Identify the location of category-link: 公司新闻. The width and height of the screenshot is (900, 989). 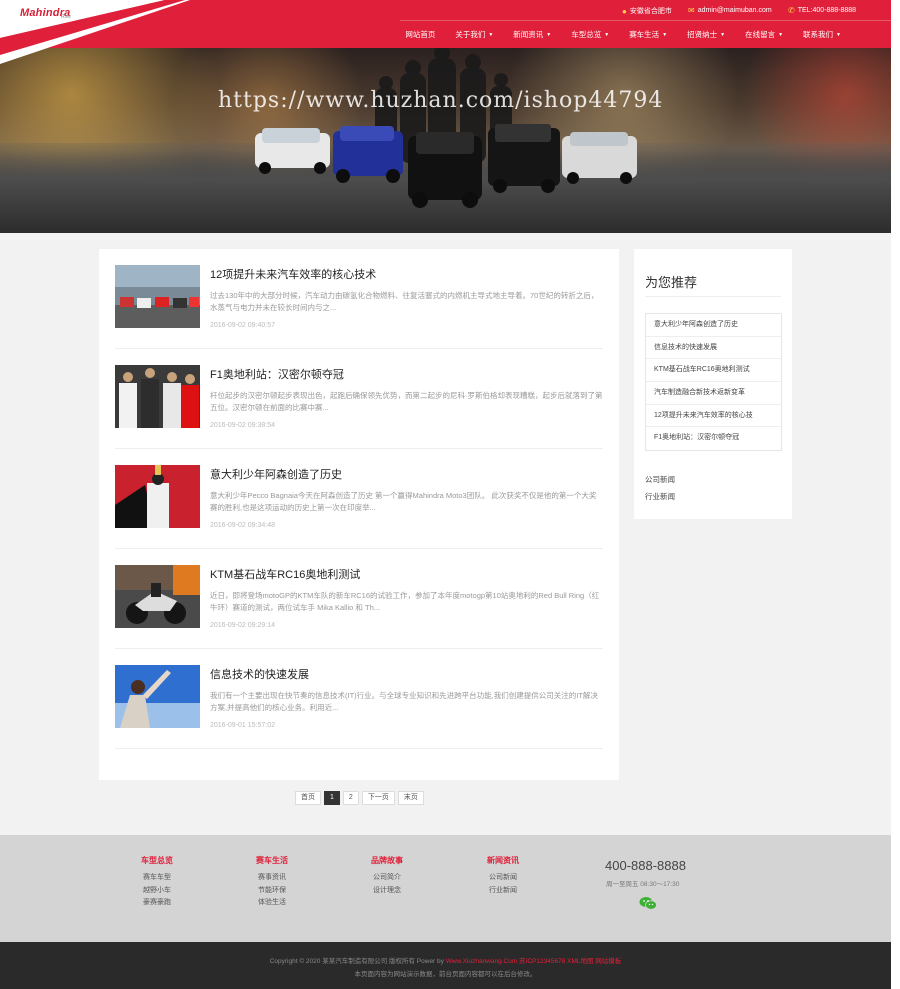
(660, 479).